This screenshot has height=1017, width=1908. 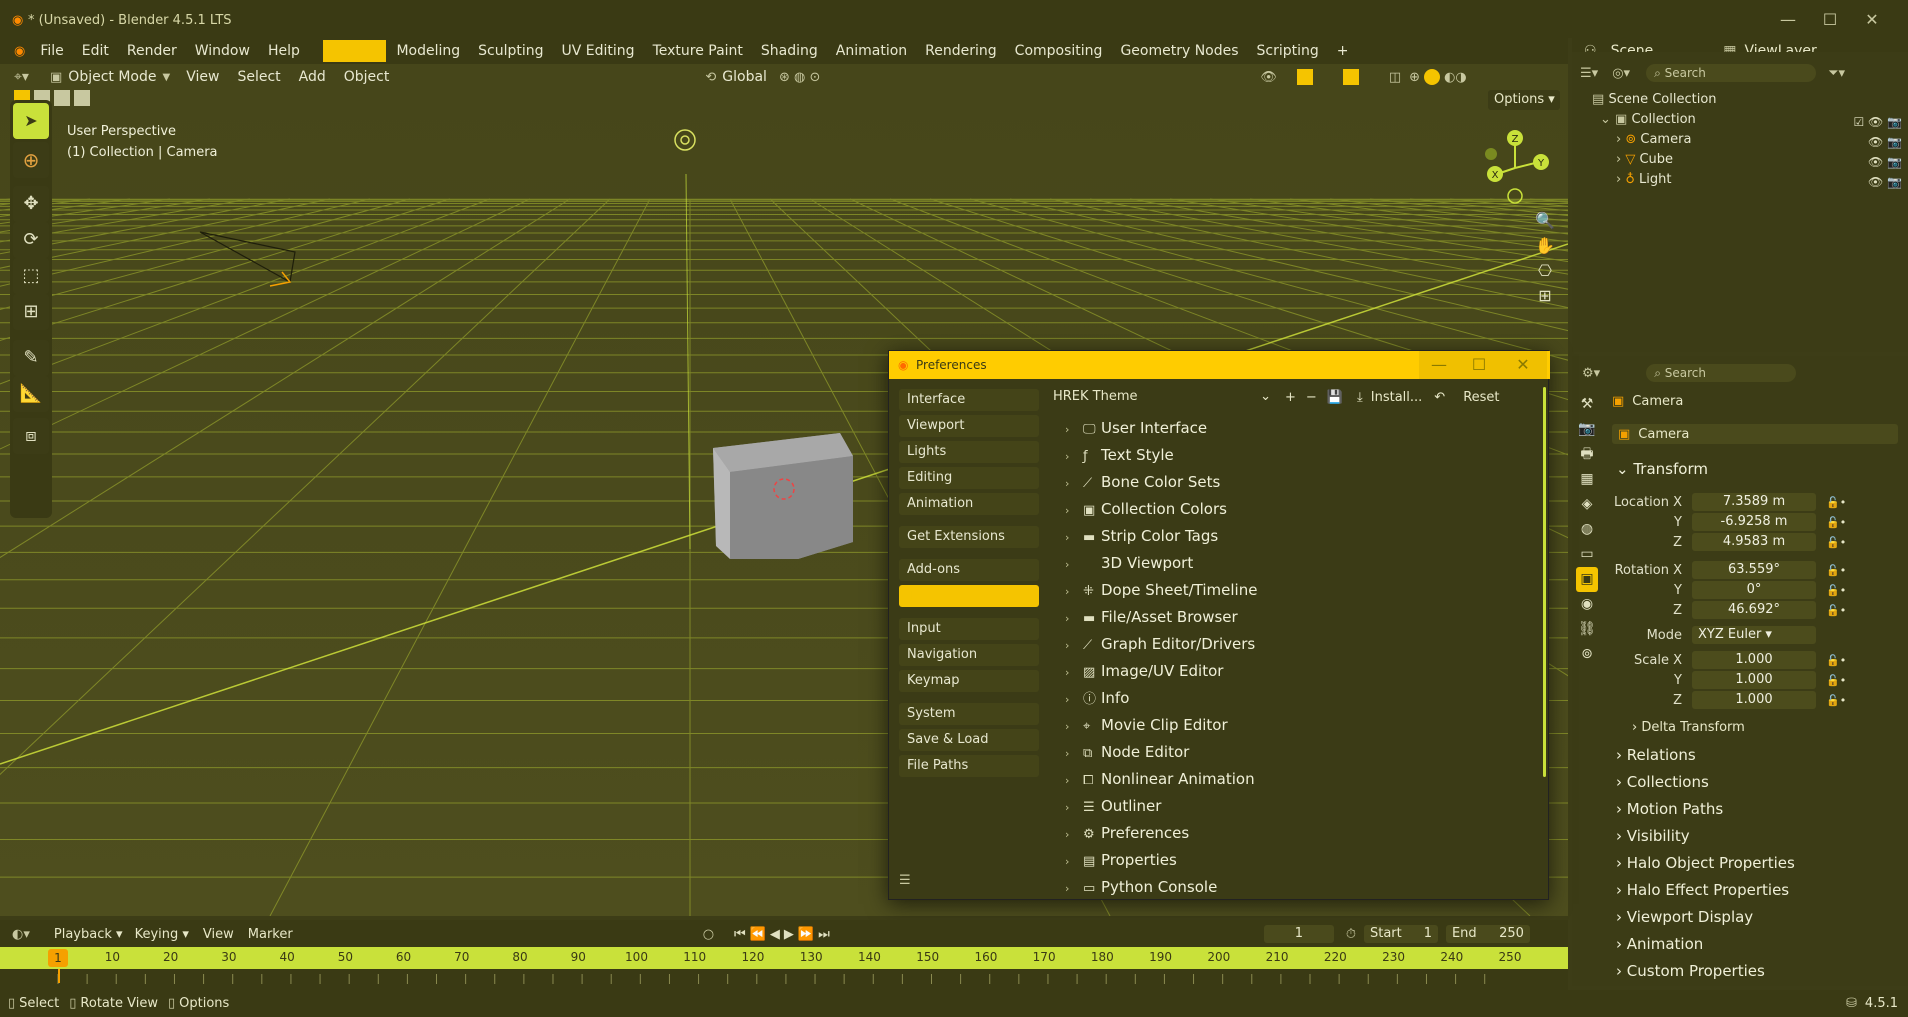 What do you see at coordinates (1872, 20) in the screenshot?
I see `close-button: ✕` at bounding box center [1872, 20].